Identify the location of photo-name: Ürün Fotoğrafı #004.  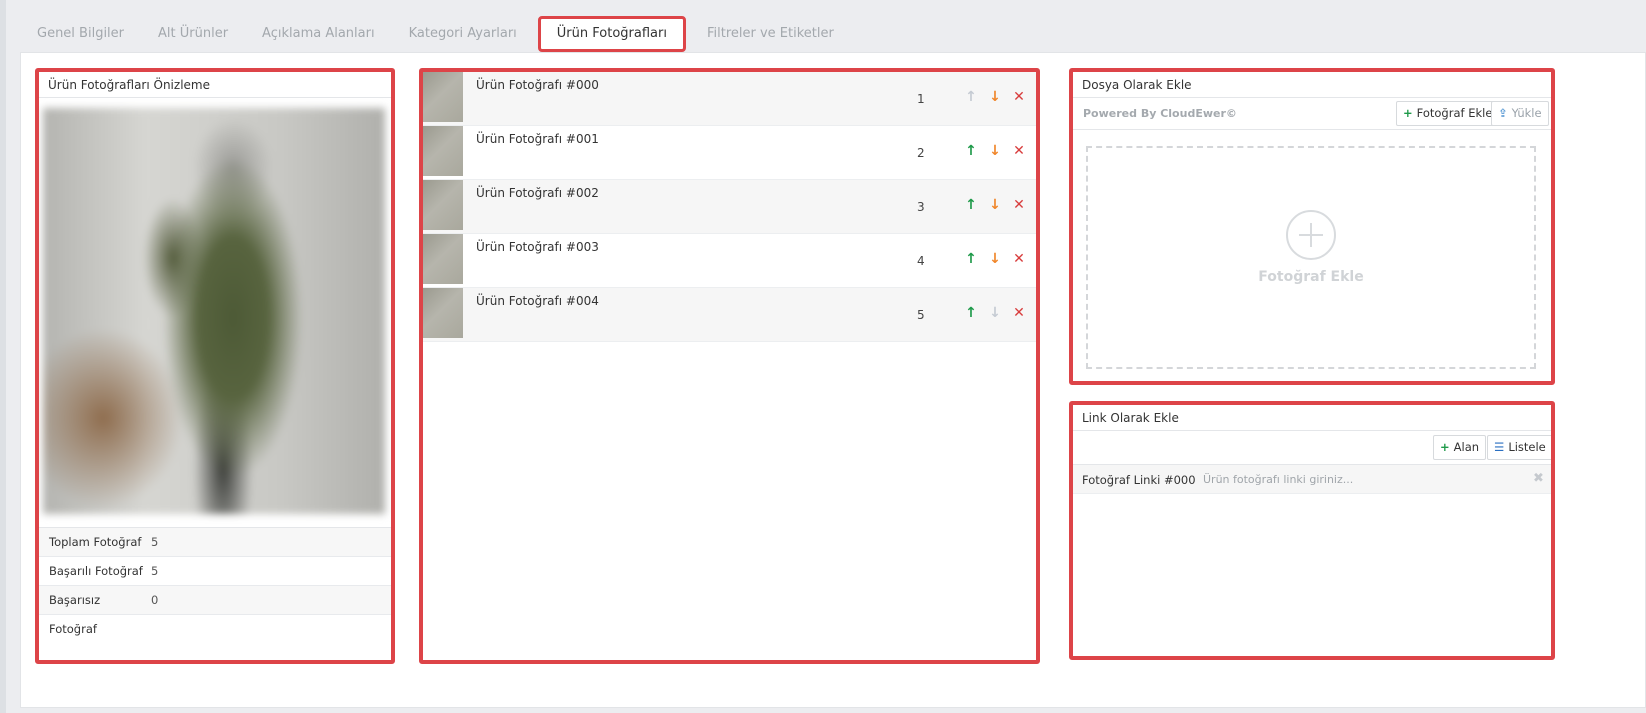
(537, 301).